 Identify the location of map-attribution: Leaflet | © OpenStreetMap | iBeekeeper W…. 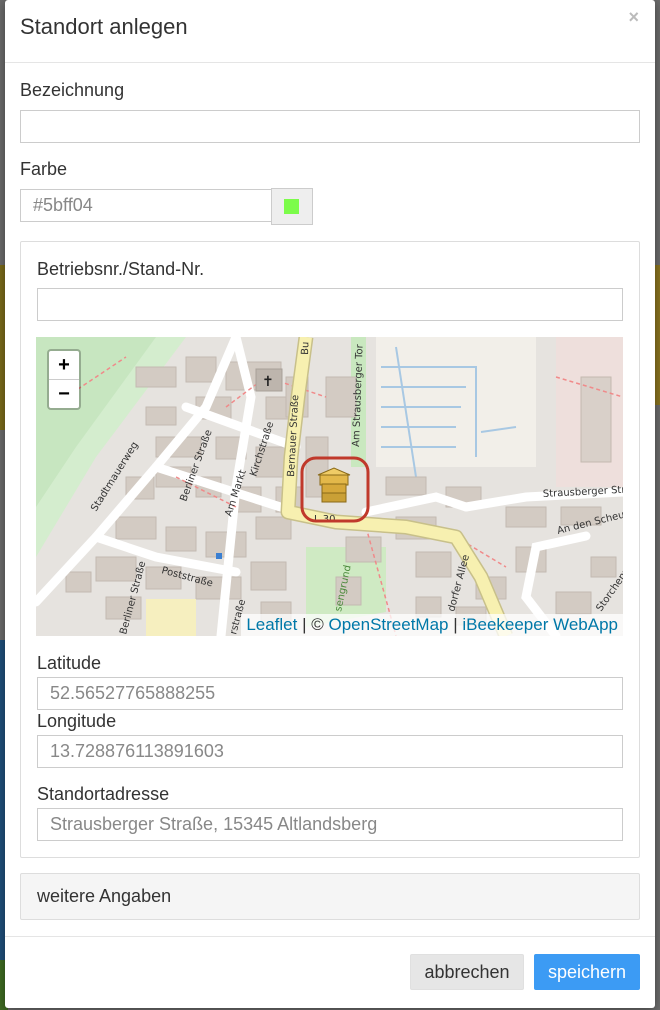
(432, 625).